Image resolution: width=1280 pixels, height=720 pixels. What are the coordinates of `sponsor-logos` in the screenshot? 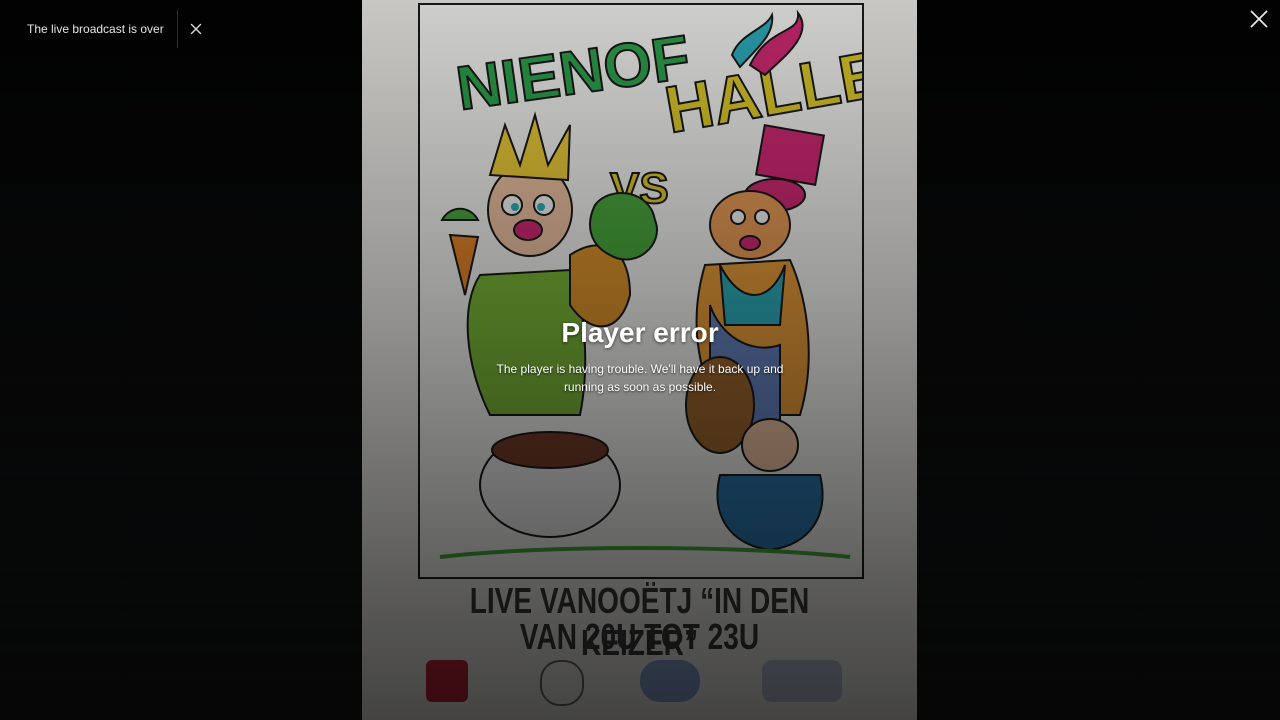 It's located at (642, 683).